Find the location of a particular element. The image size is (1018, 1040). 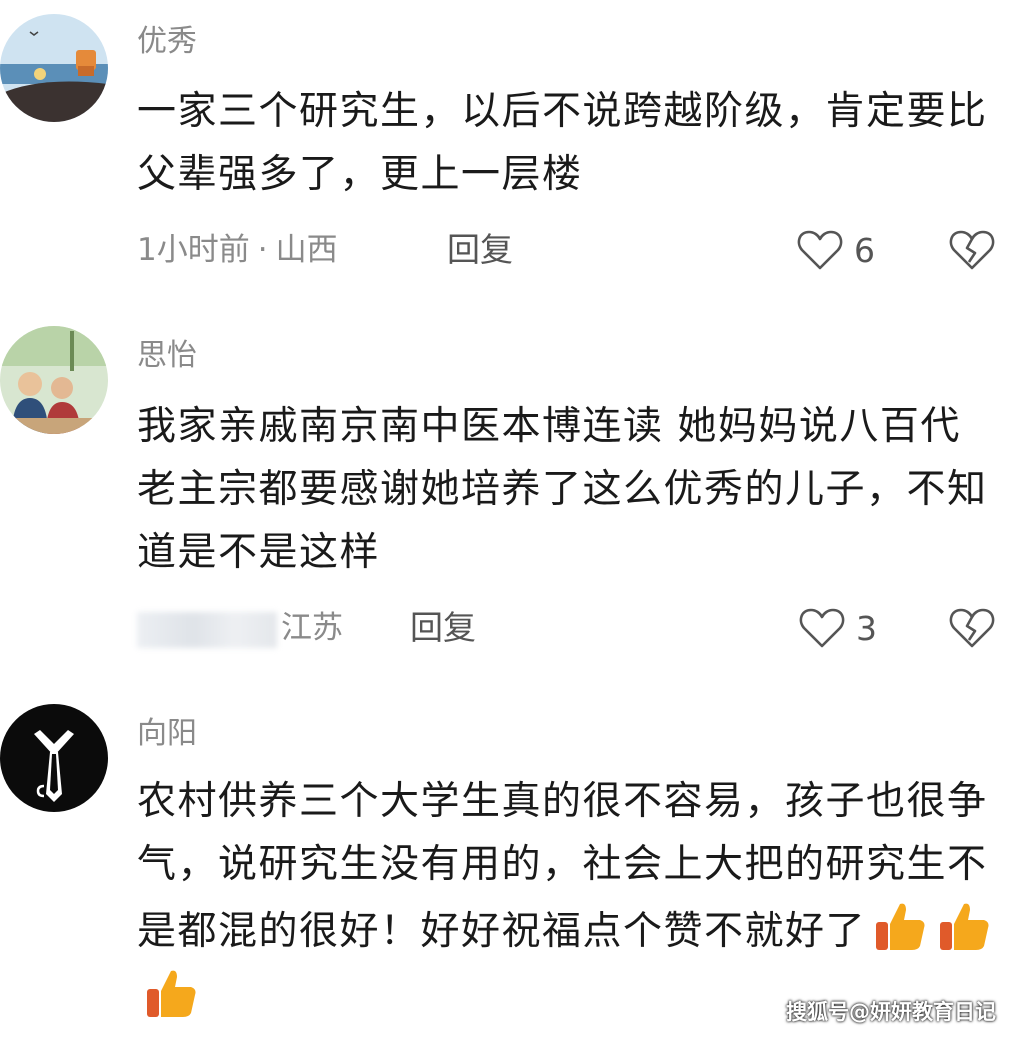

like-count: 3 is located at coordinates (866, 628).